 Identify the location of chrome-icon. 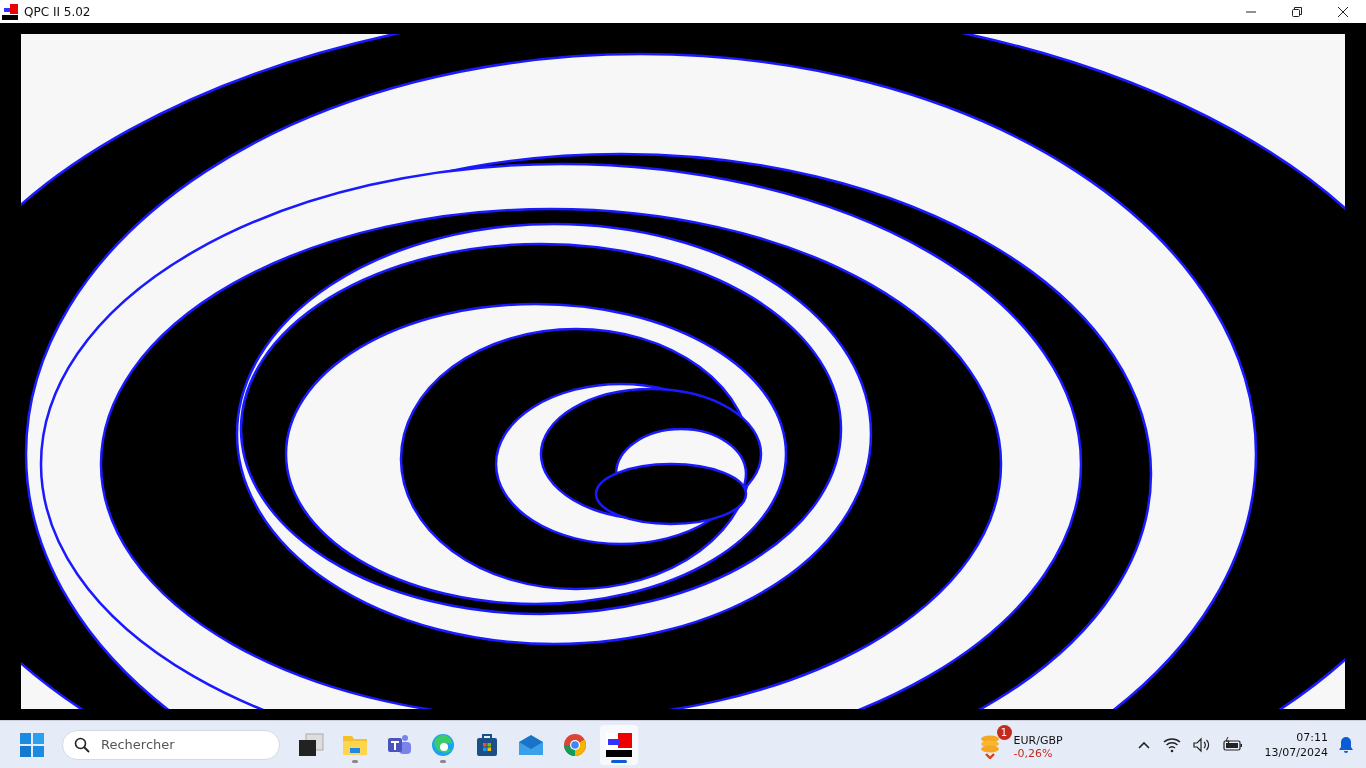
(575, 744).